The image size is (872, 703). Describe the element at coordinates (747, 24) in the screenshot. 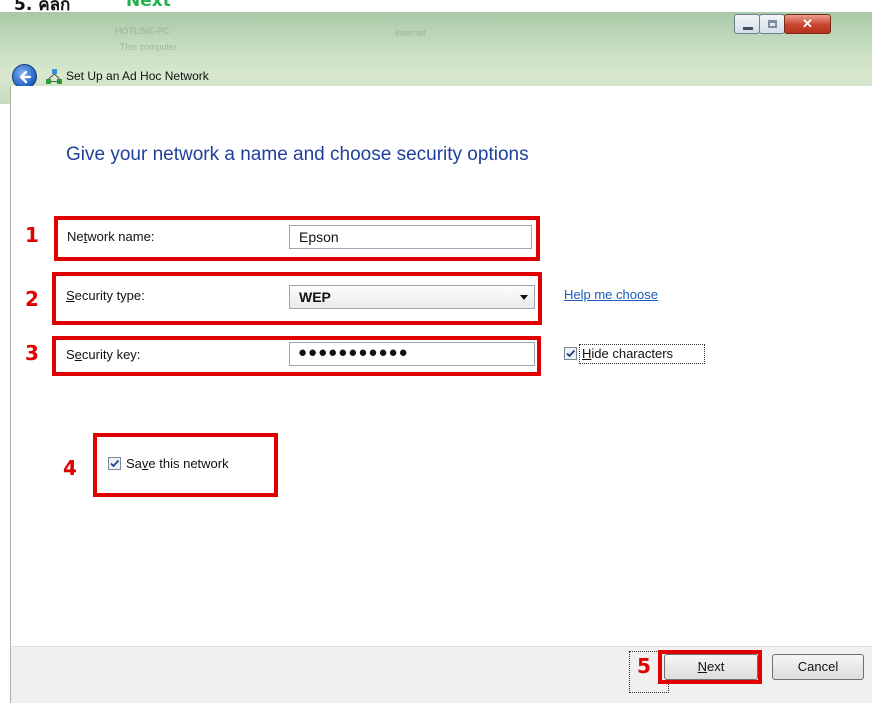

I see `minimize-button` at that location.